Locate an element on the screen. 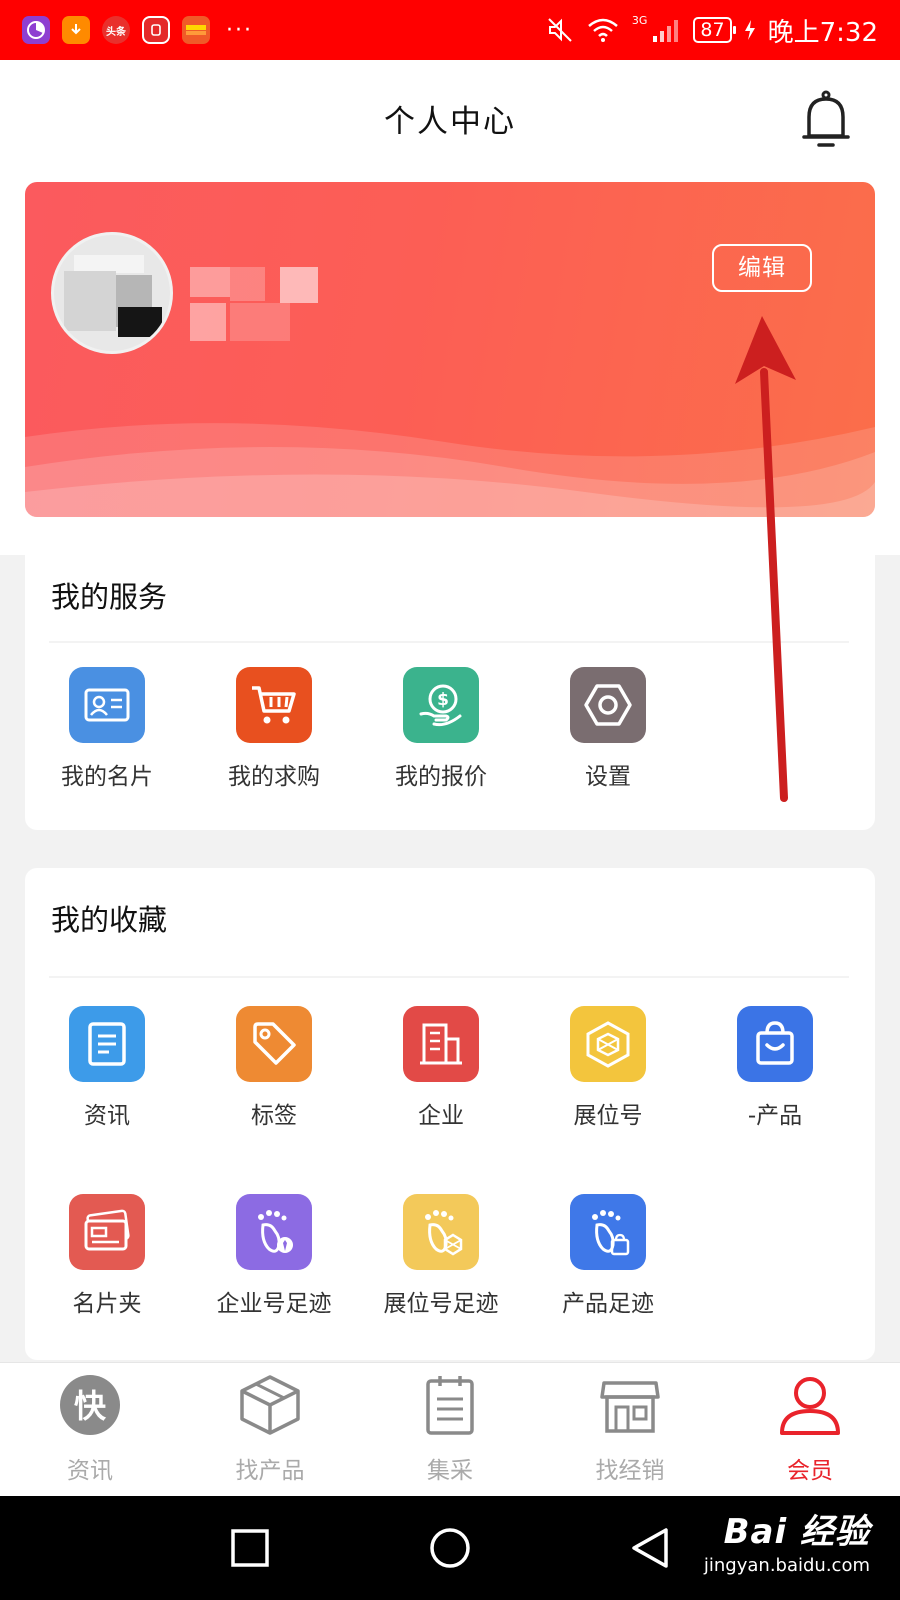  status-bar: 头条 ··· 3G 87 晚上7:32 is located at coordinates (450, 30).